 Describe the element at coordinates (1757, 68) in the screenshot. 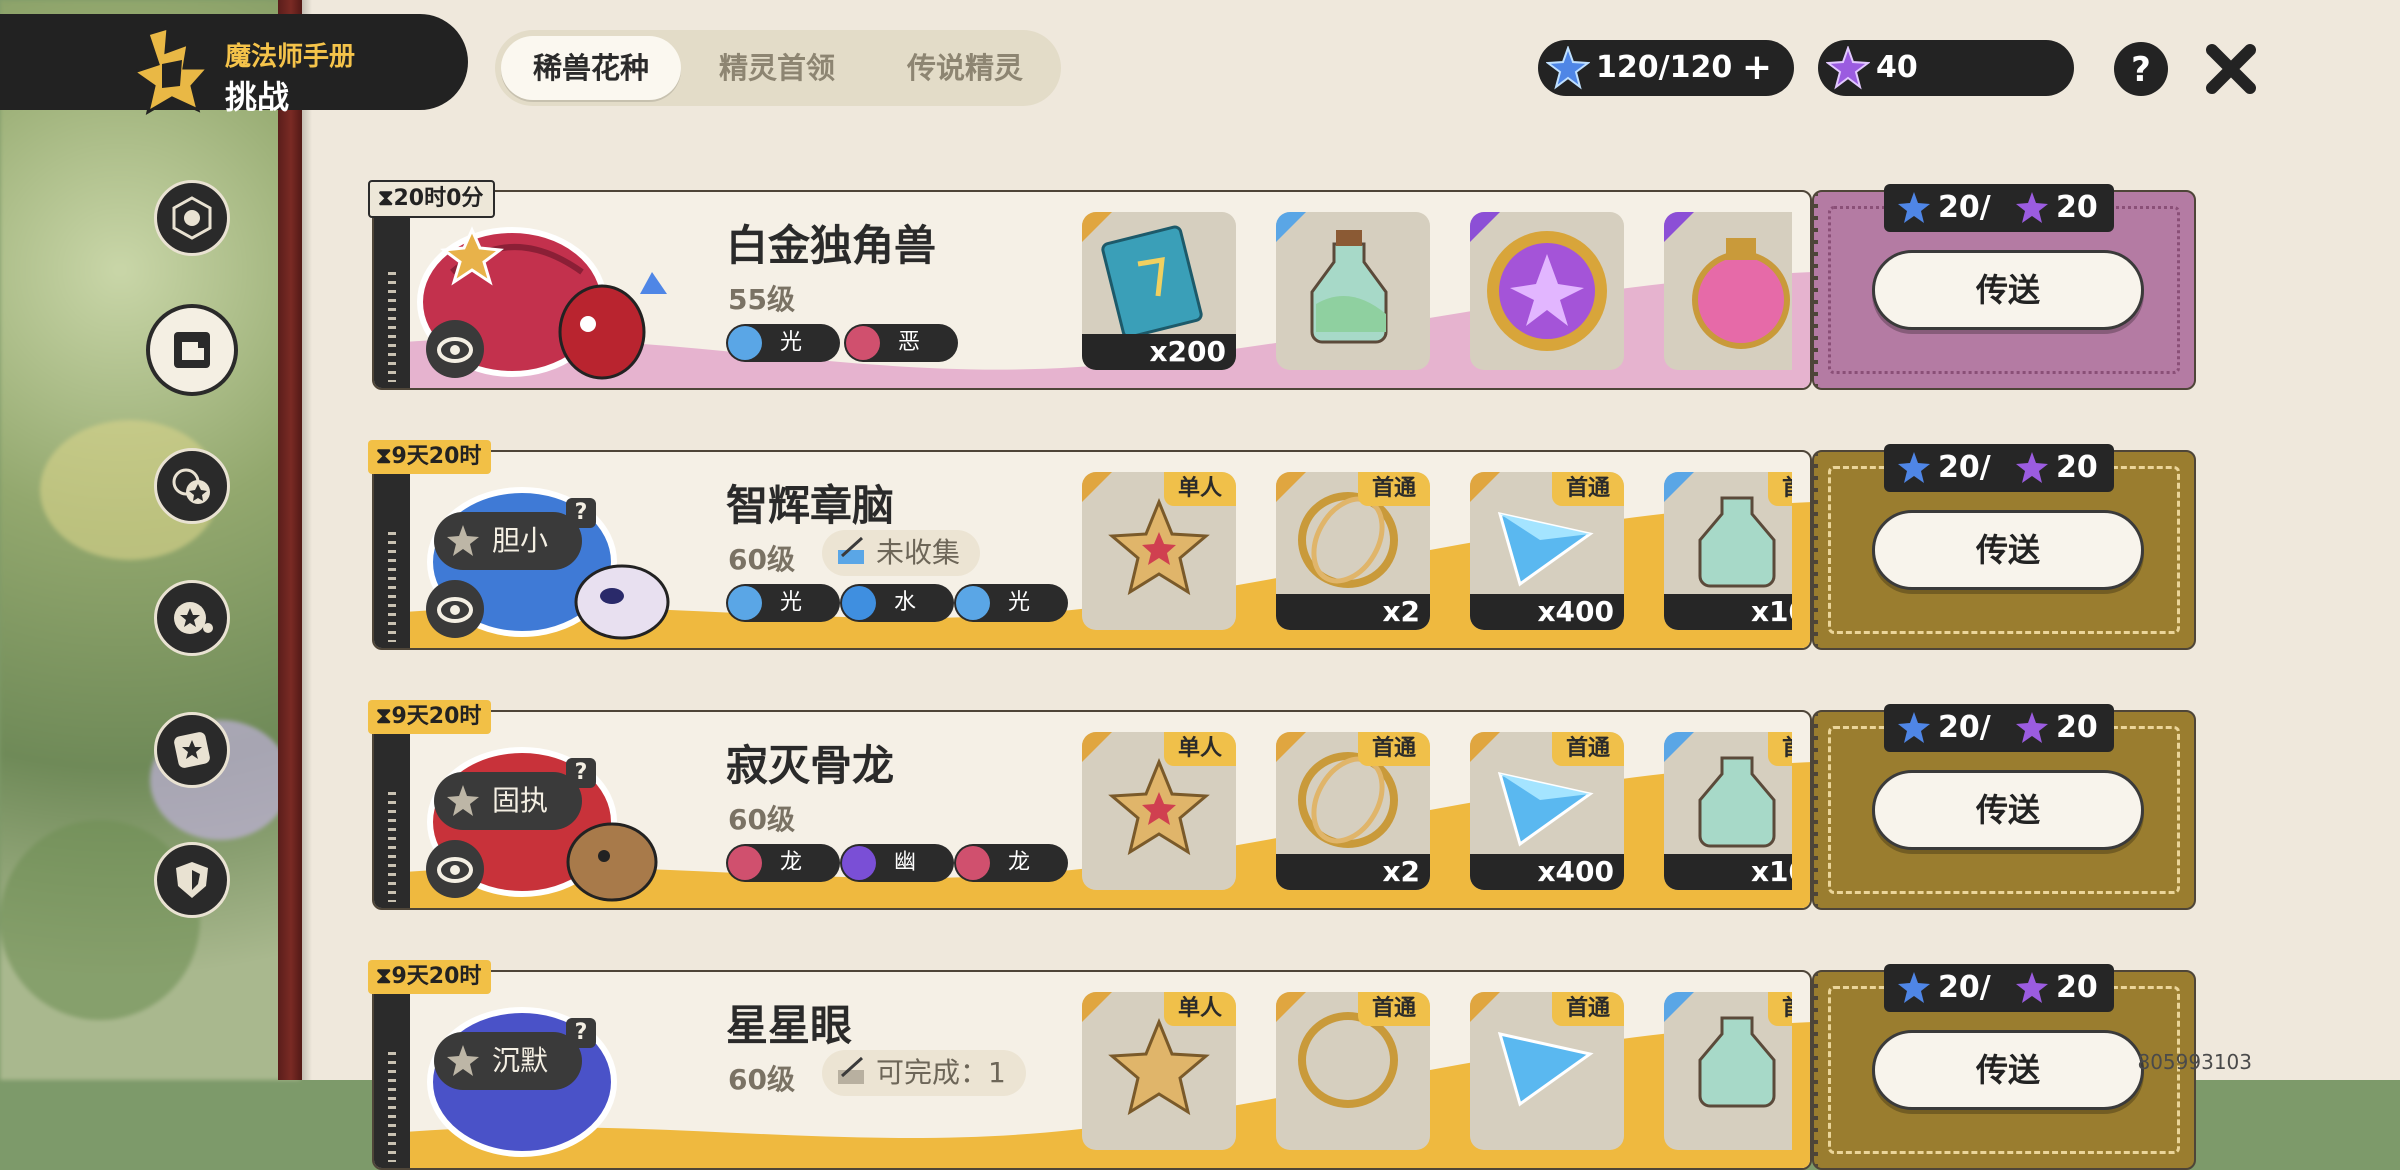

I see `add-energy-button: +` at that location.